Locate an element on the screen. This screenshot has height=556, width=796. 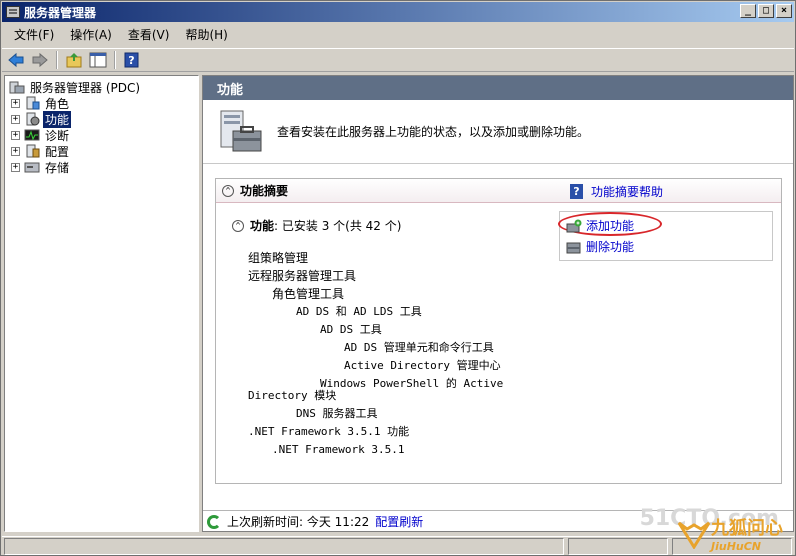
help-link-label: 功能摘要帮助 is located at coordinates (626, 192).